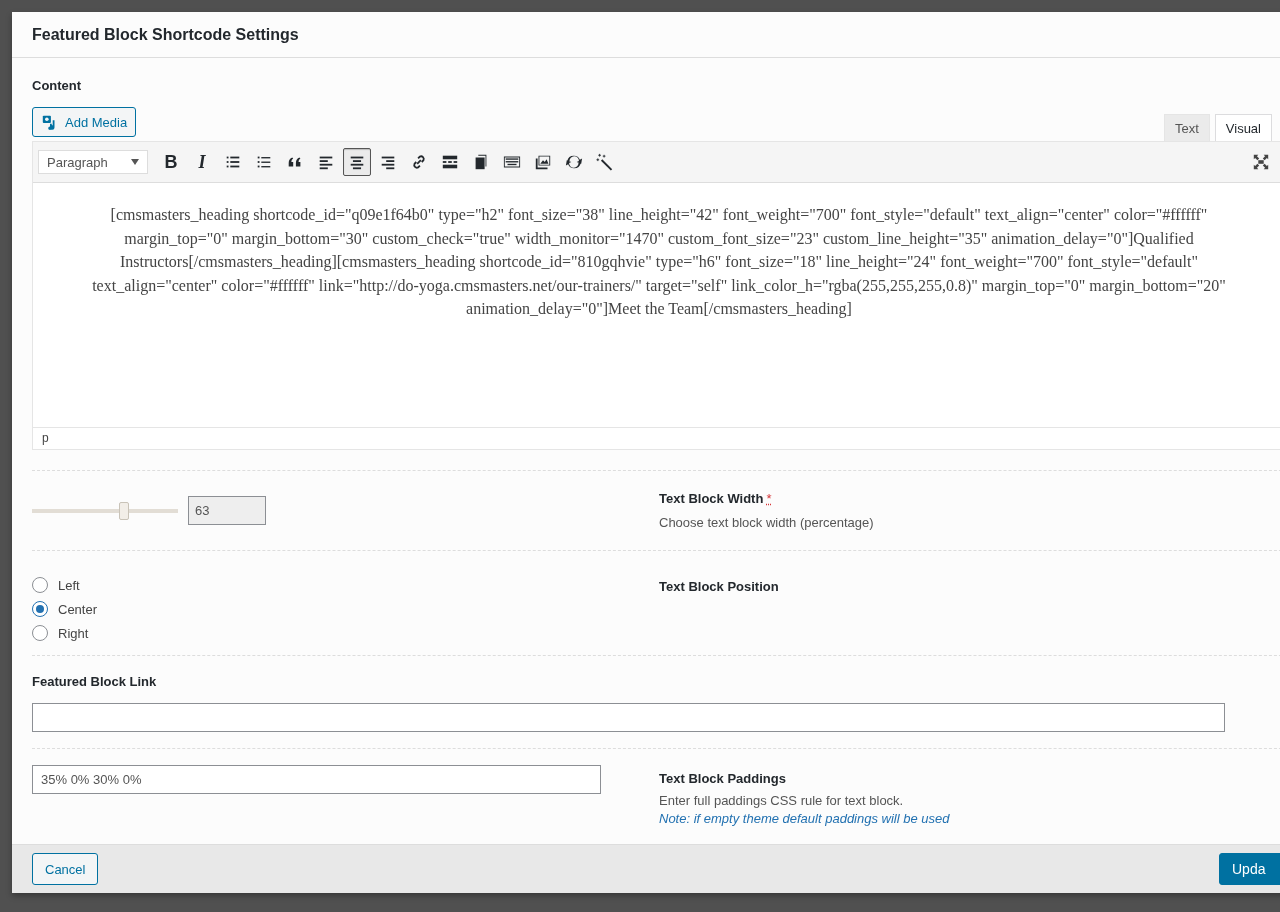 The width and height of the screenshot is (1280, 912). Describe the element at coordinates (202, 162) in the screenshot. I see `italic-button: I` at that location.